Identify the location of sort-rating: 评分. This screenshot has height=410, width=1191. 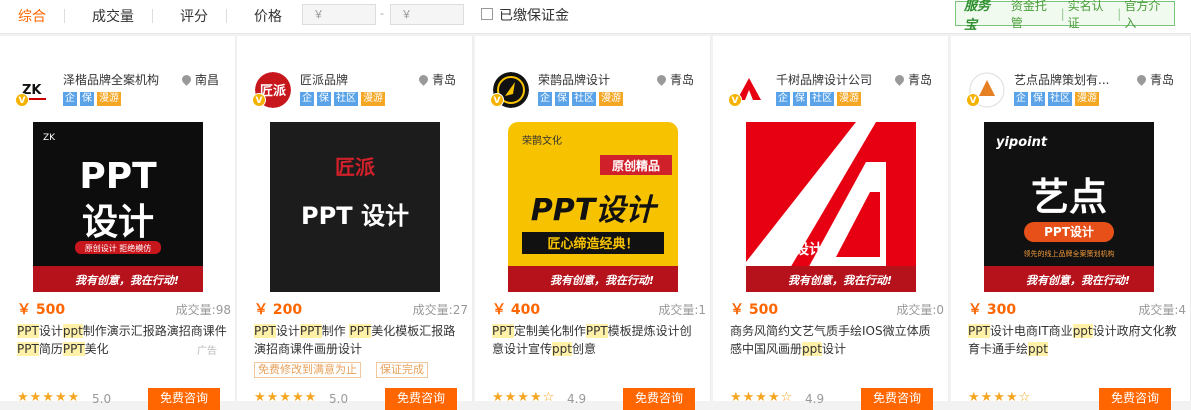
(194, 16).